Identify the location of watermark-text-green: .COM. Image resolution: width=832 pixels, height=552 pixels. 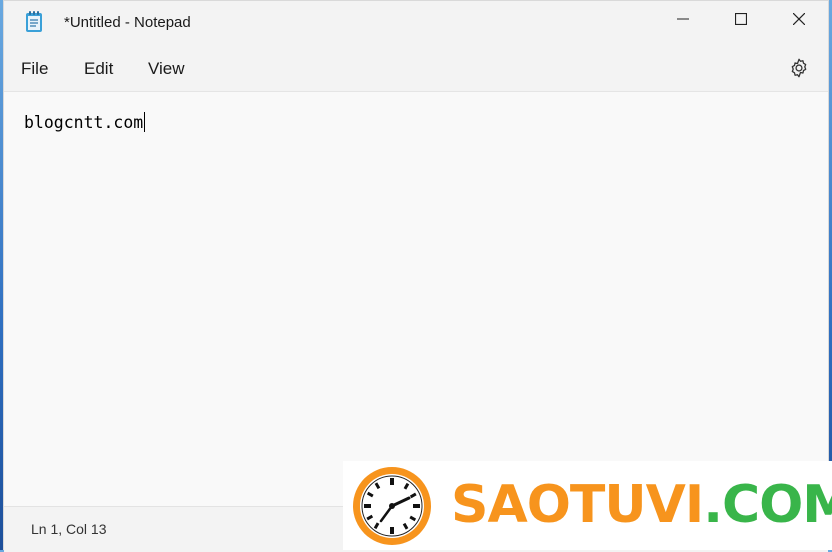
(767, 505).